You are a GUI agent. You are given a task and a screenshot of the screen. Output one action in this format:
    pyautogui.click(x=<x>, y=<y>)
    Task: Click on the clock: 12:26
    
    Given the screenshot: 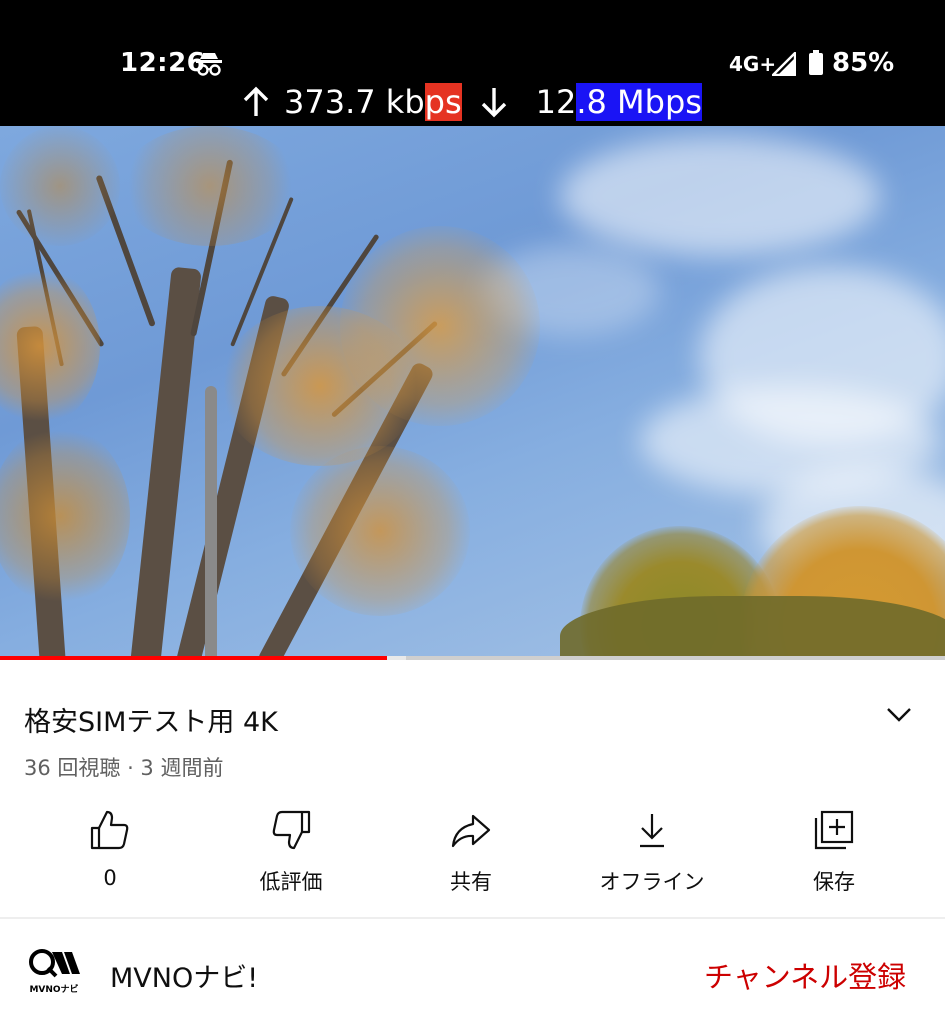 What is the action you would take?
    pyautogui.click(x=163, y=63)
    